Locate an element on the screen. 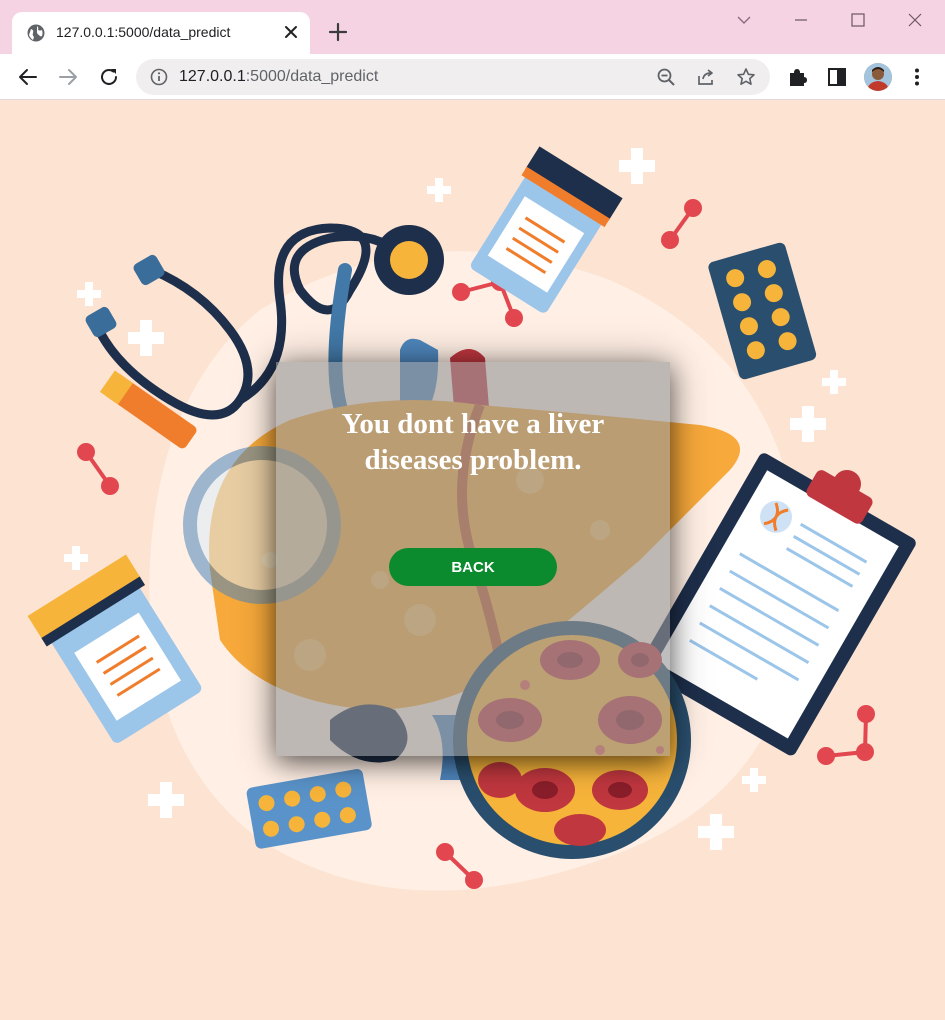  back-button: BACK is located at coordinates (473, 567).